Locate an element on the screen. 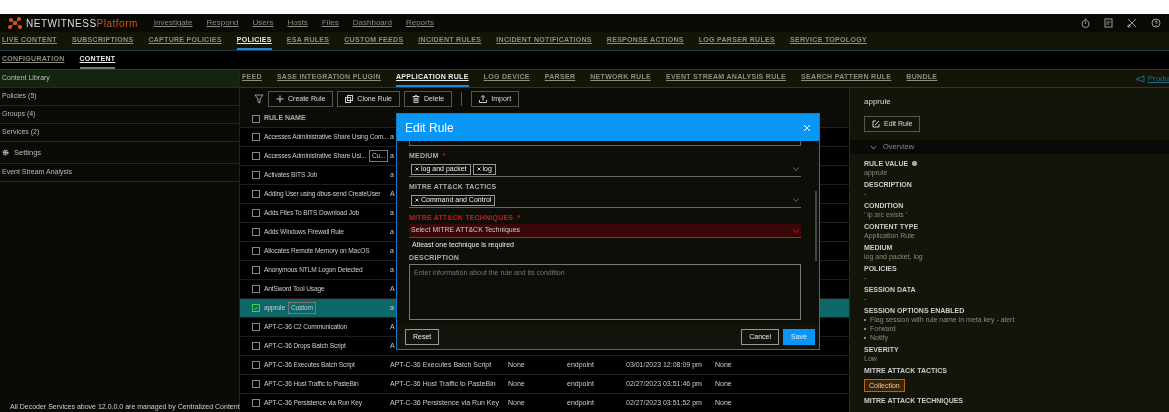 This screenshot has width=1169, height=412. upload-icon is located at coordinates (483, 99).